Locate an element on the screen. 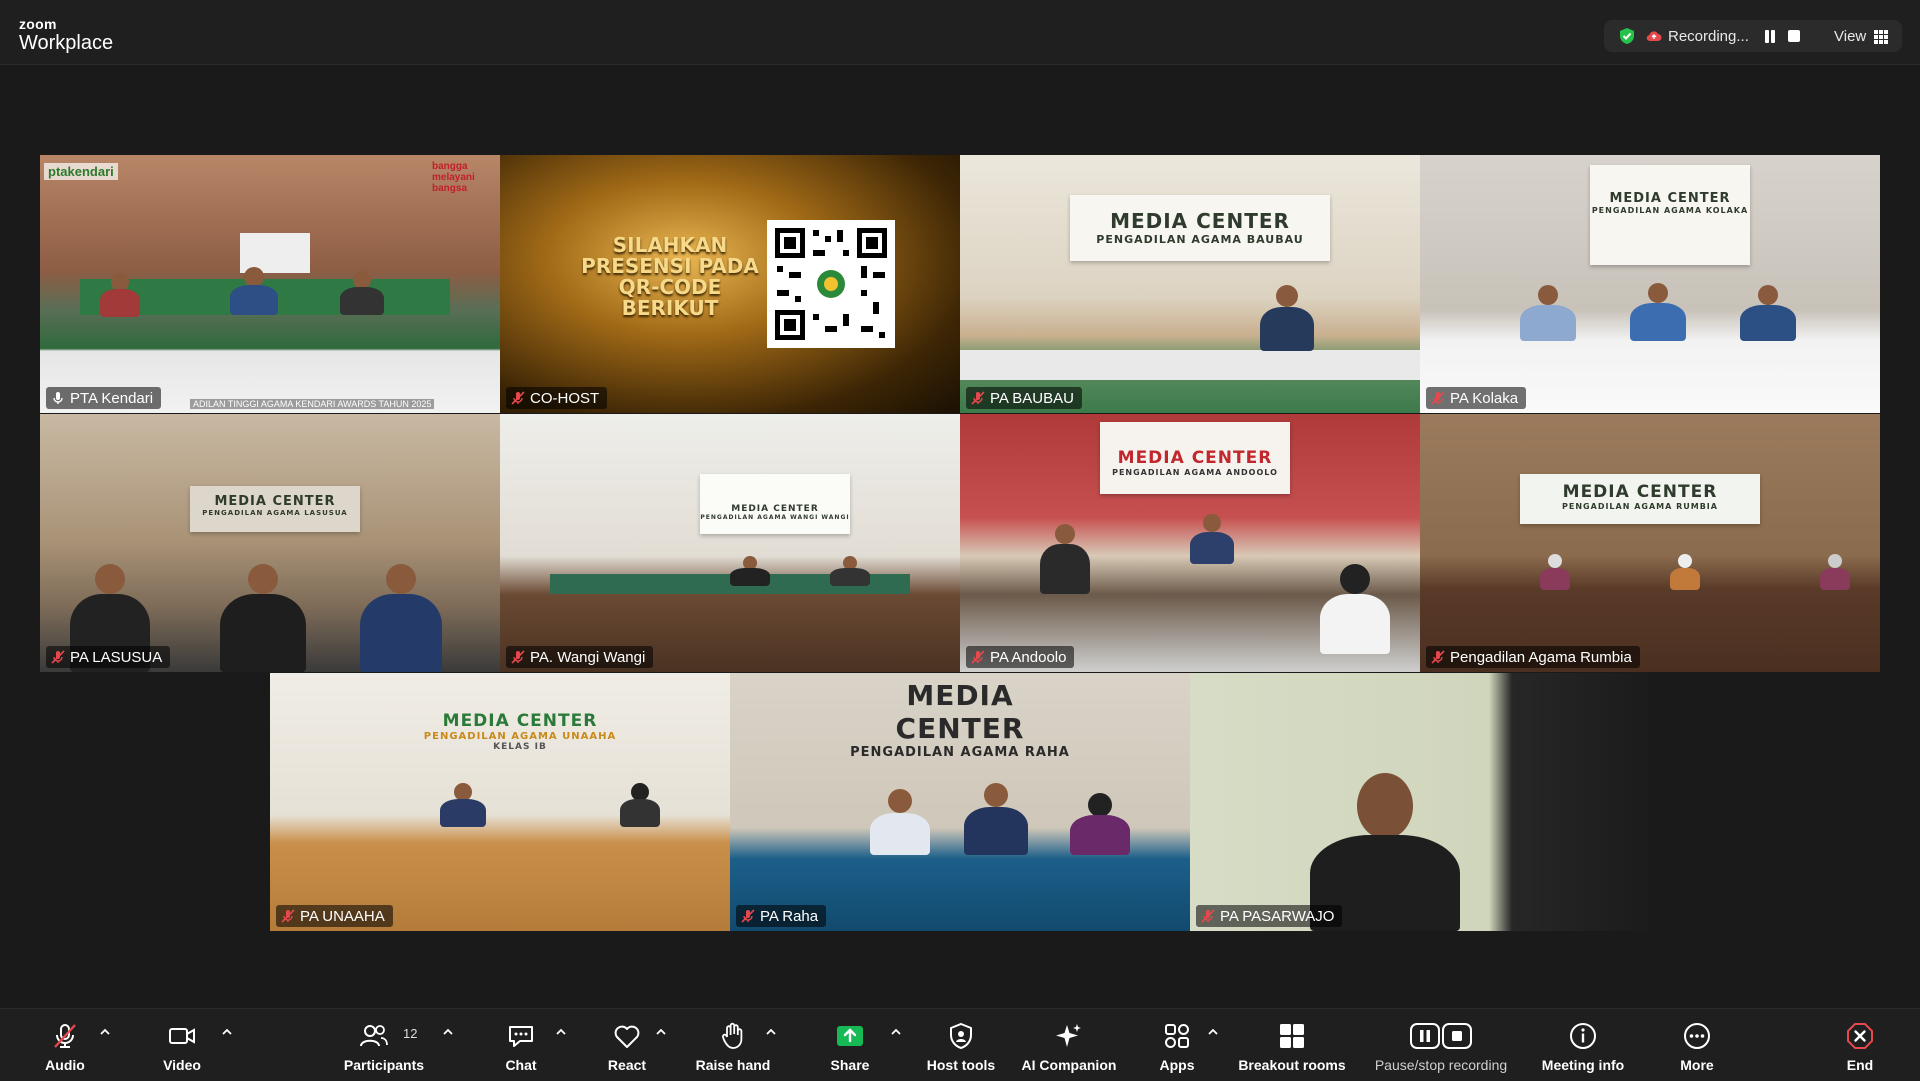 This screenshot has height=1081, width=1920. share-button: Share is located at coordinates (850, 1045).